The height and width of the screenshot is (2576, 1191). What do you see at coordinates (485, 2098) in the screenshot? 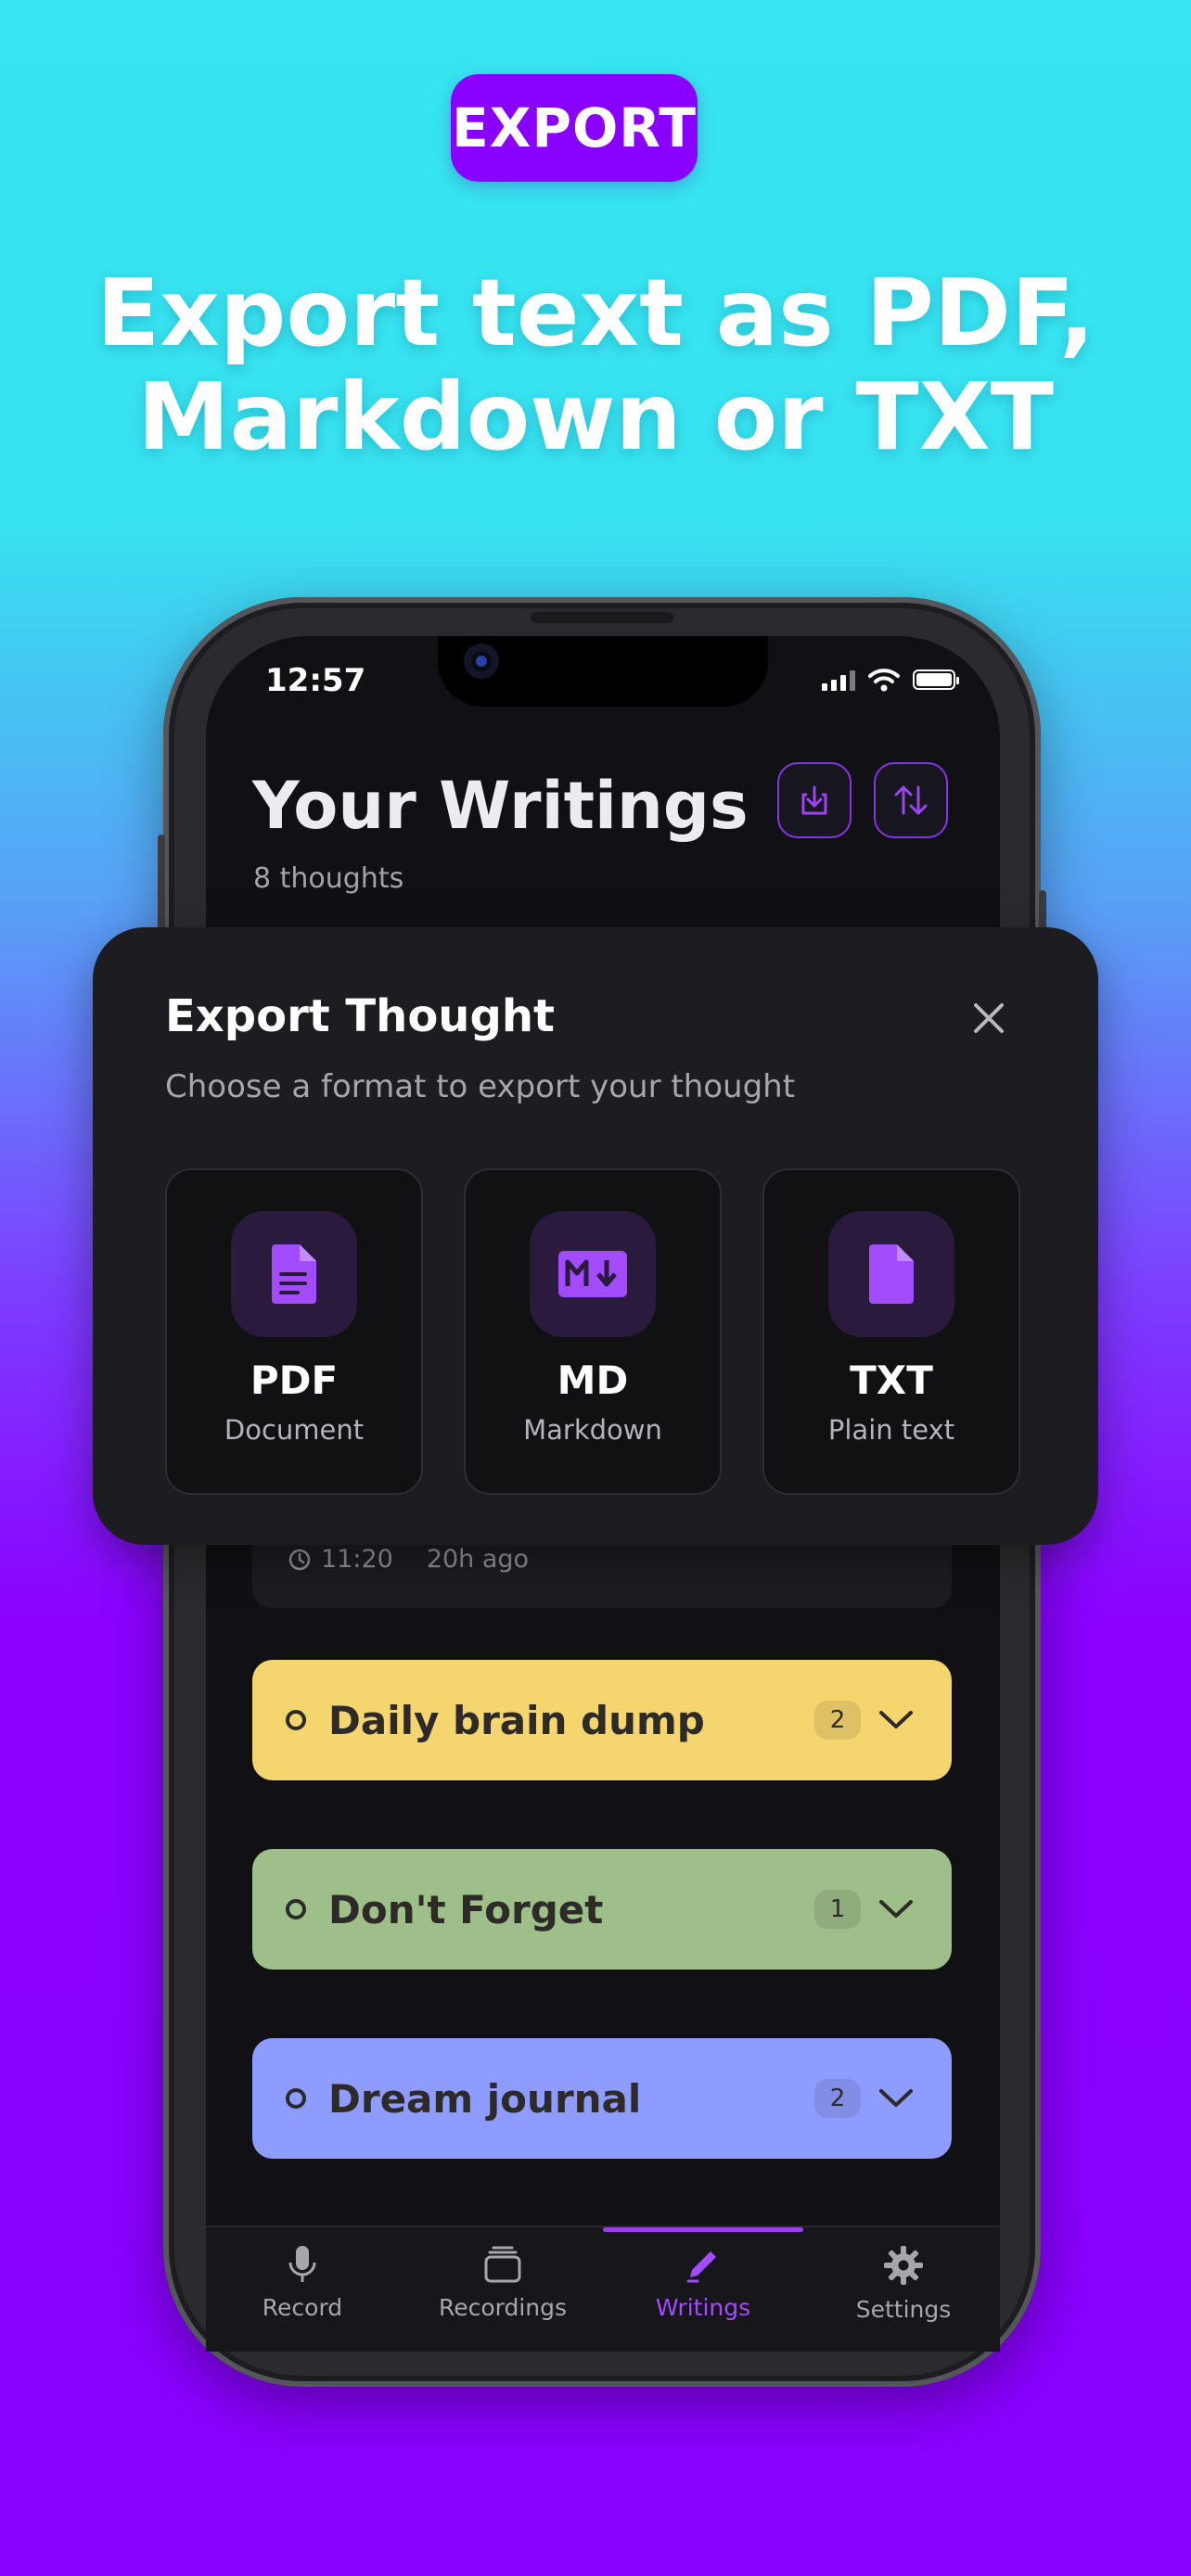
I see `folder-name: Dream journal` at bounding box center [485, 2098].